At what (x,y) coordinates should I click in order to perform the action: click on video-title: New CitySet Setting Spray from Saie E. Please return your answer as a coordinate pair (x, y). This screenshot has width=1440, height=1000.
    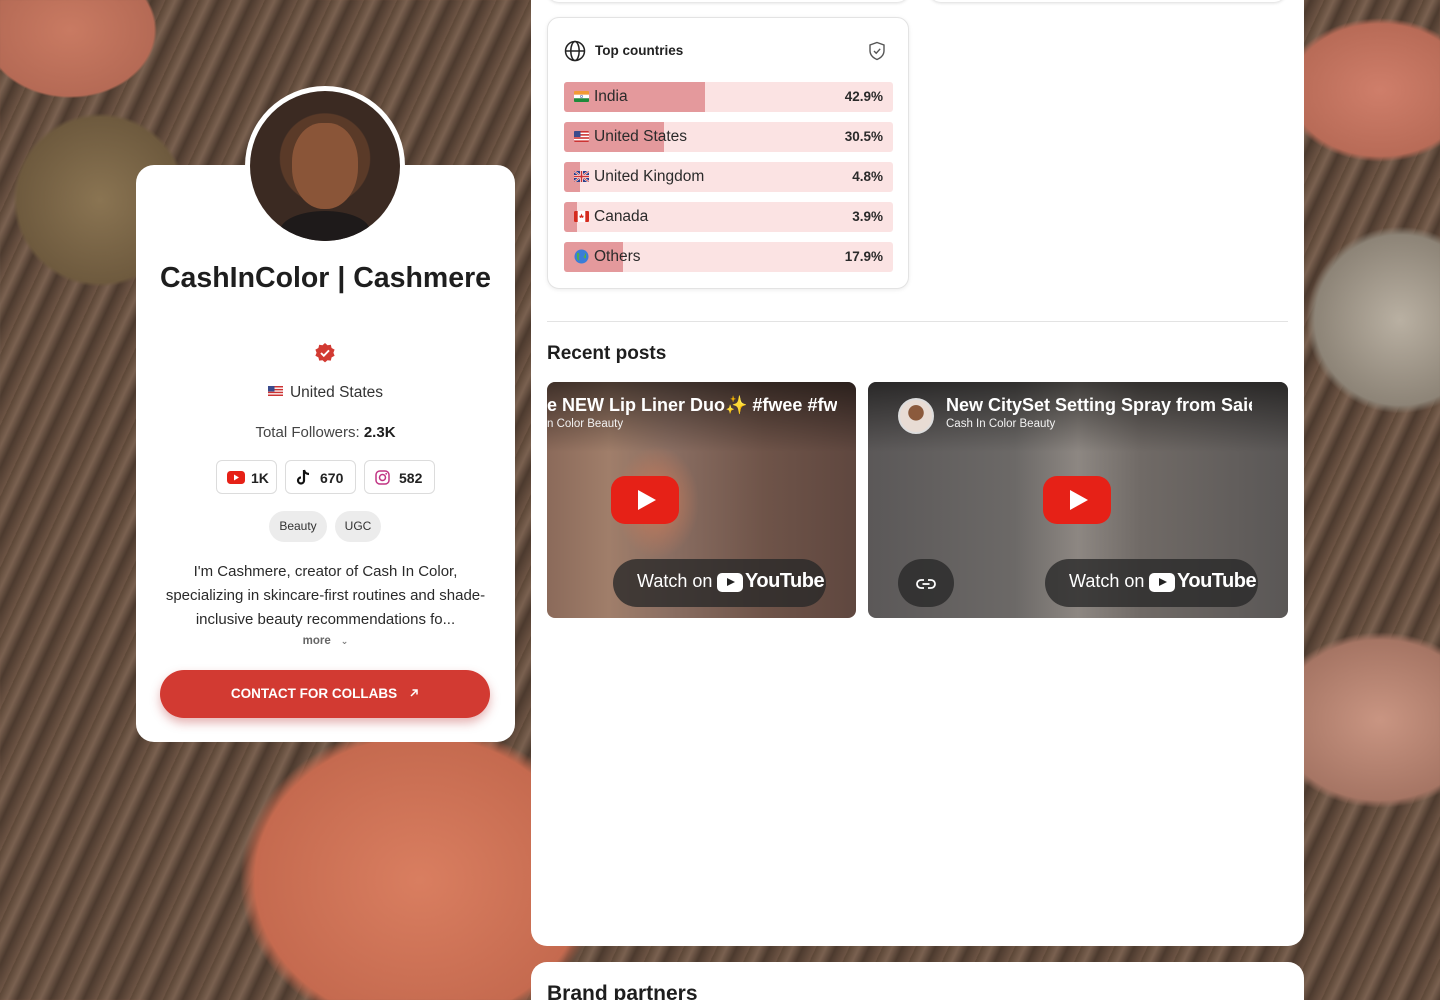
    Looking at the image, I should click on (1099, 405).